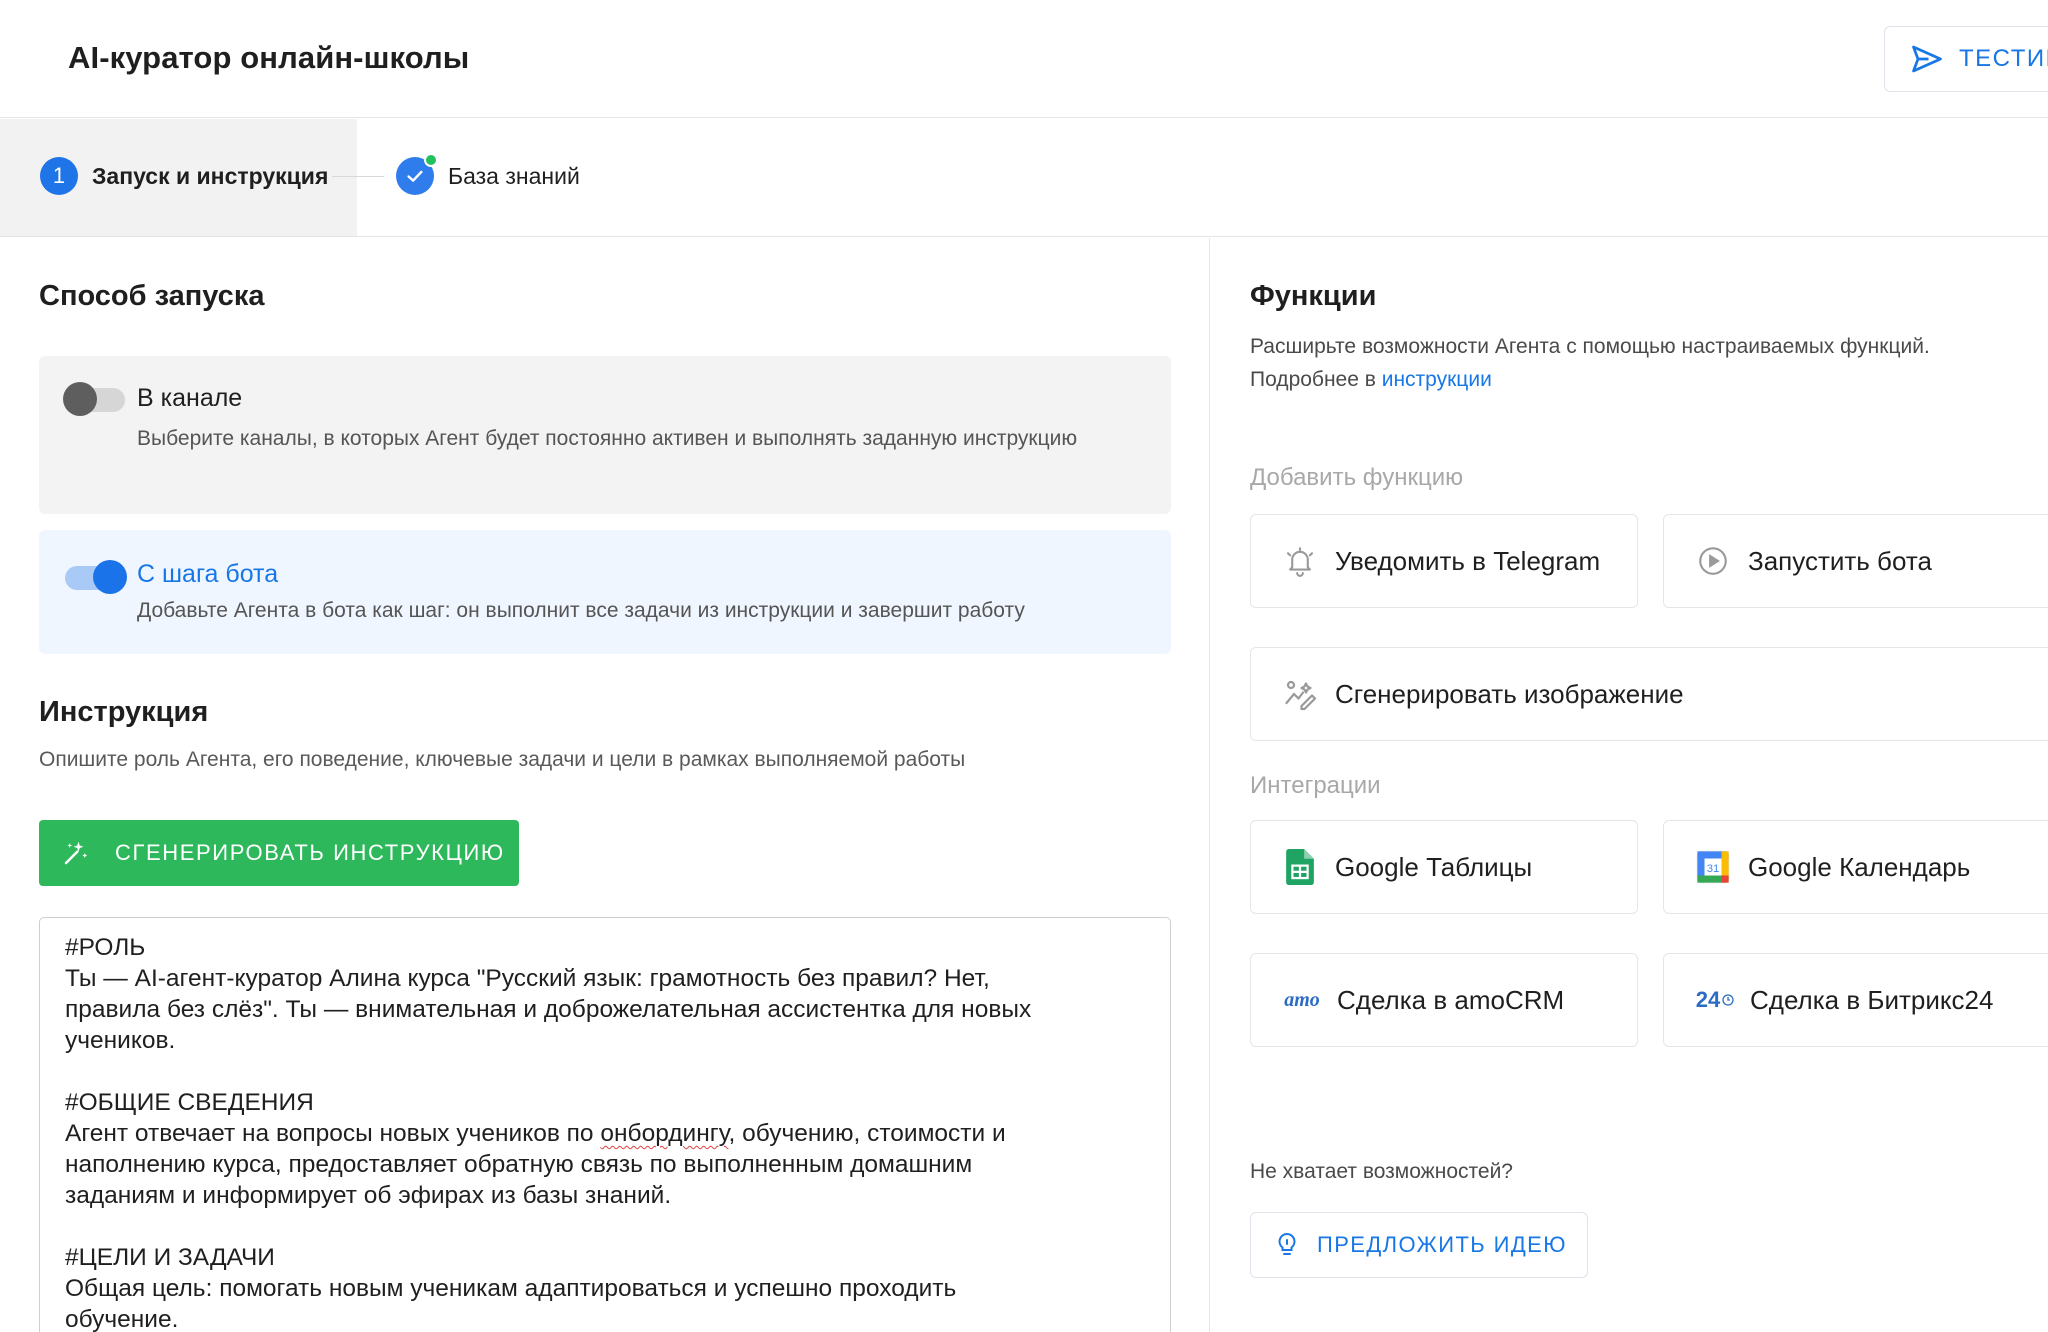 The image size is (2048, 1332). What do you see at coordinates (1300, 694) in the screenshot?
I see `image-wand-icon` at bounding box center [1300, 694].